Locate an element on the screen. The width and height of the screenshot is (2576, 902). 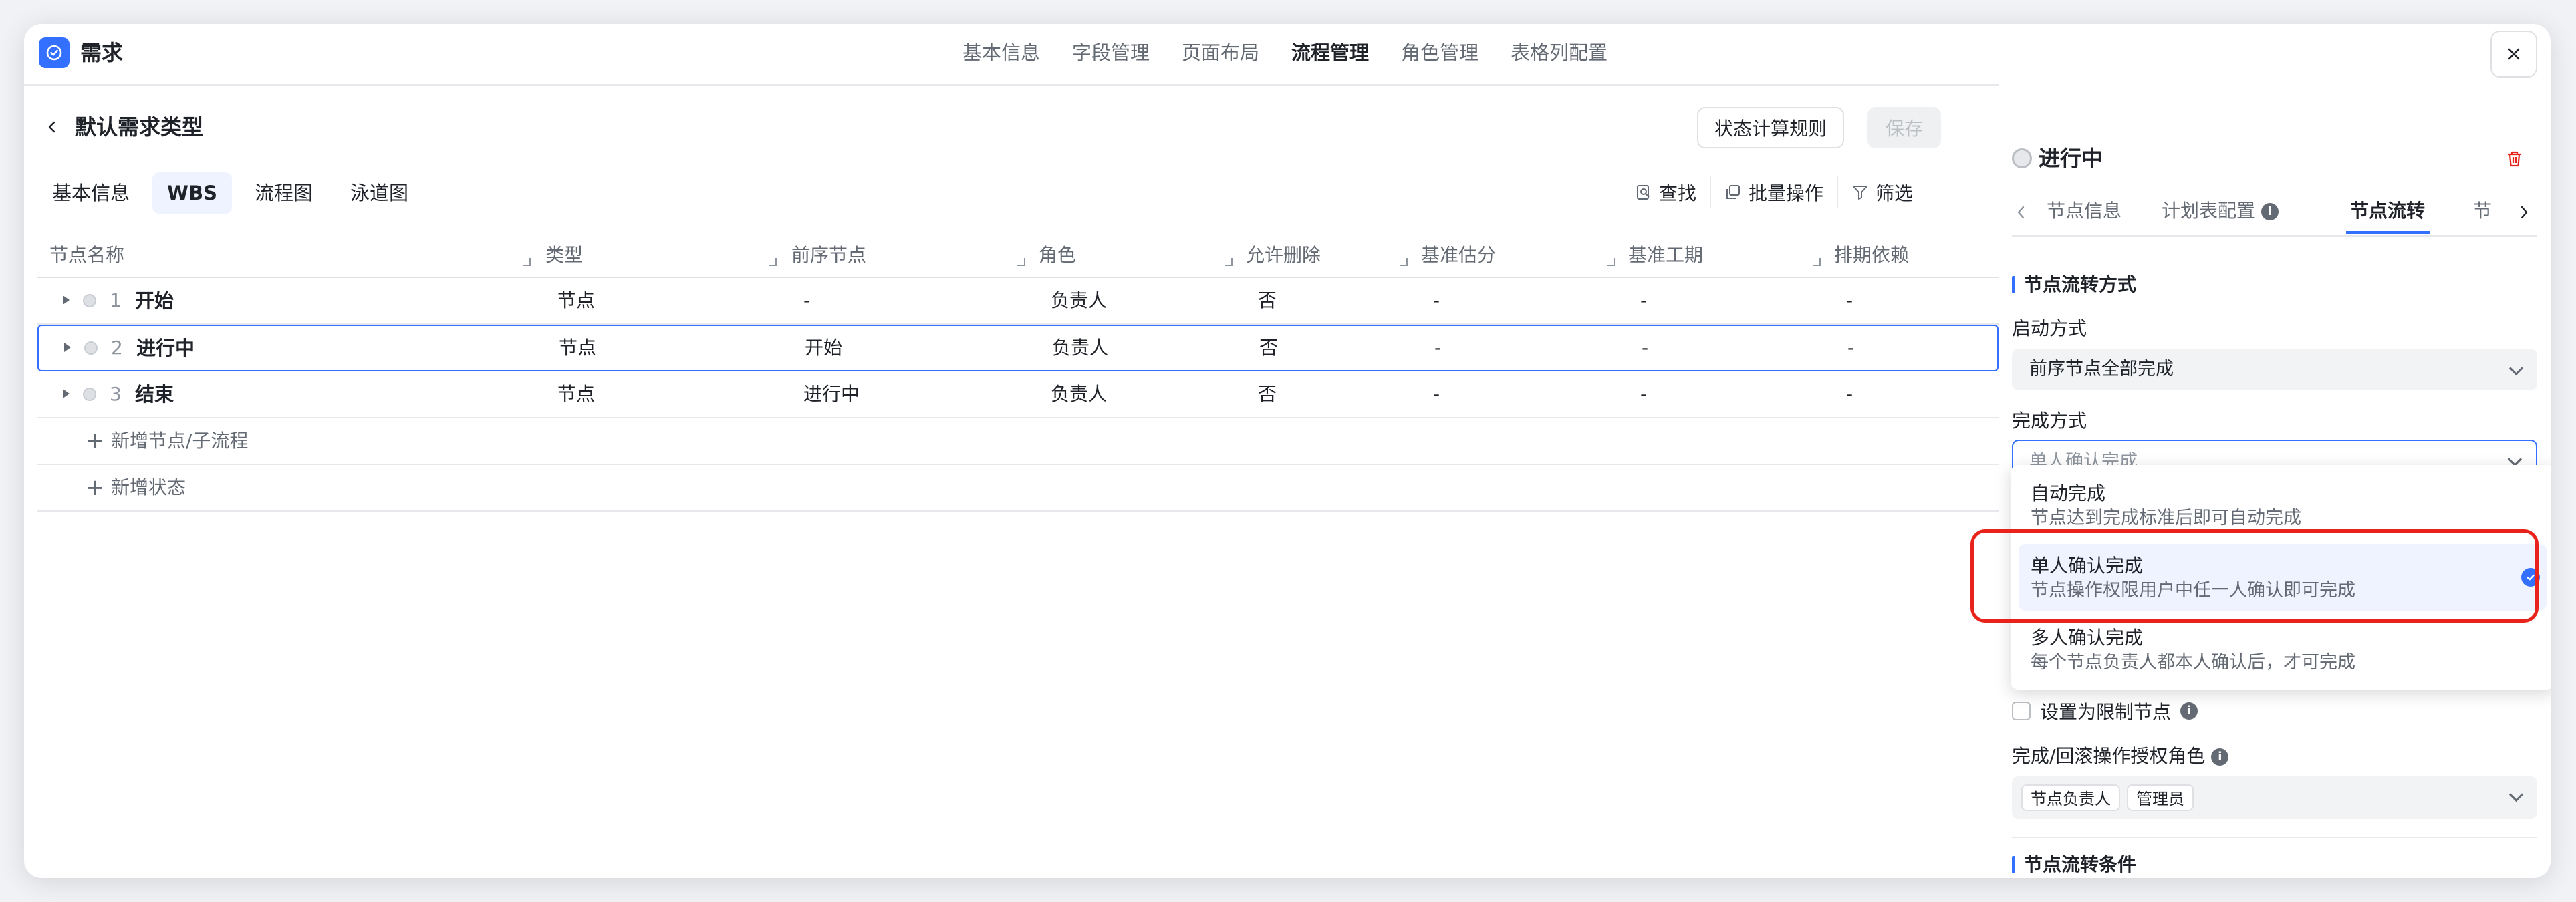
top-nav-table-column-config: 表格列配置 is located at coordinates (1559, 53).